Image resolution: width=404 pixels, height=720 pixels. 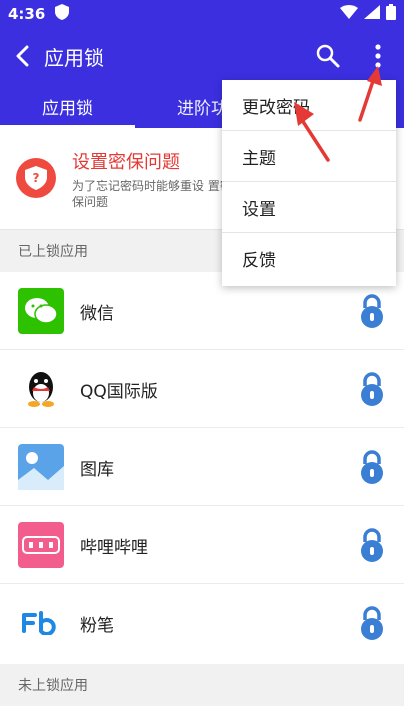 What do you see at coordinates (97, 313) in the screenshot?
I see `app-name: 微信` at bounding box center [97, 313].